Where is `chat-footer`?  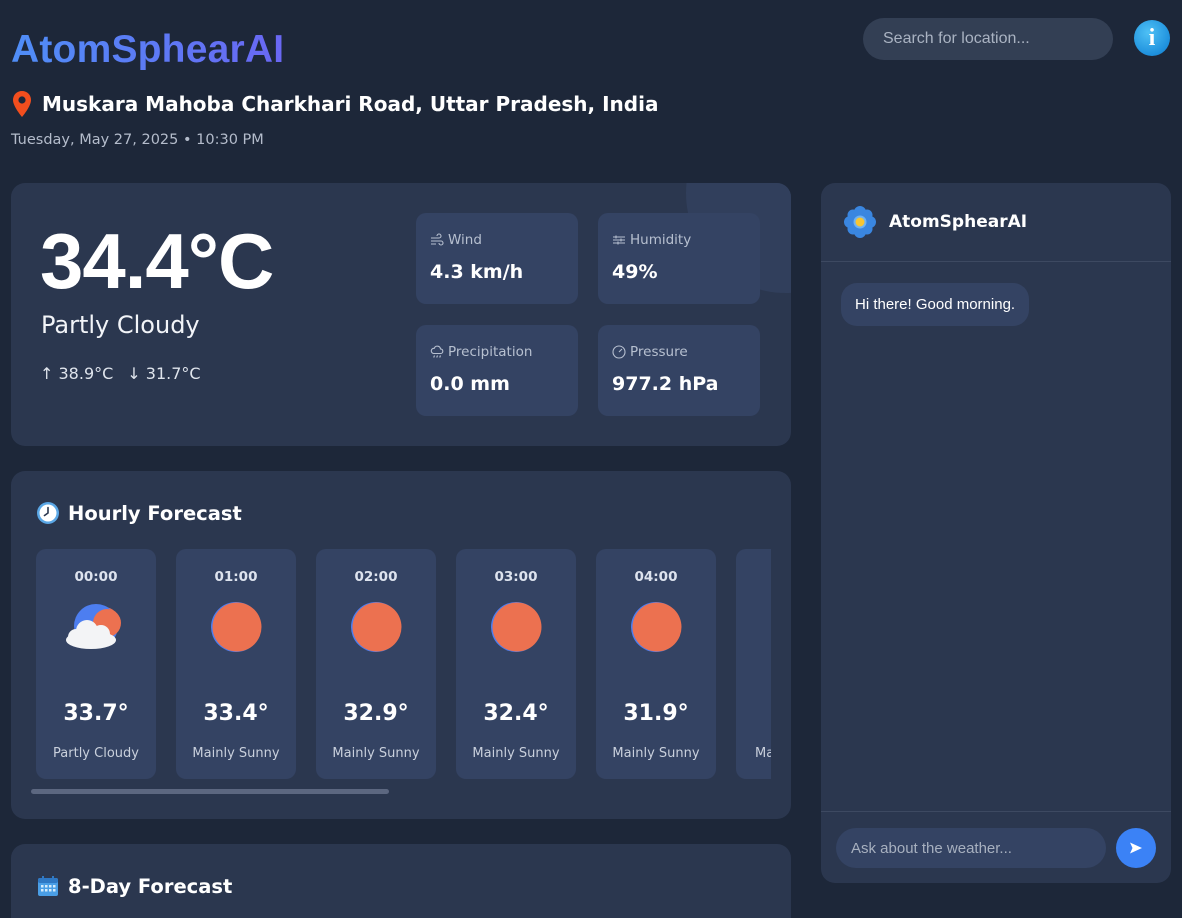 chat-footer is located at coordinates (996, 847).